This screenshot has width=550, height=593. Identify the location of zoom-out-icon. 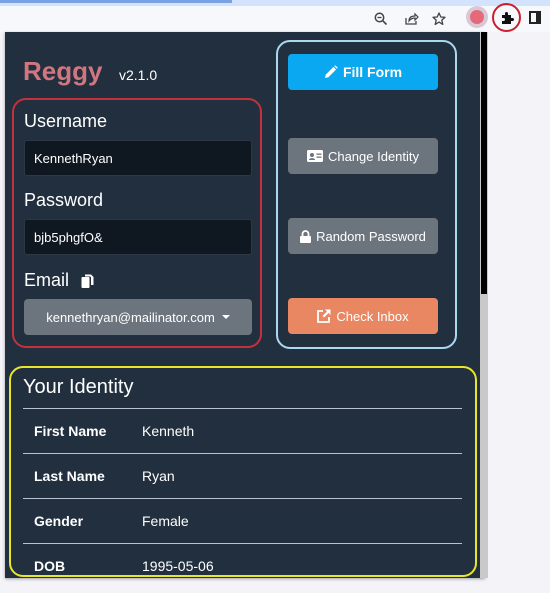
(381, 19).